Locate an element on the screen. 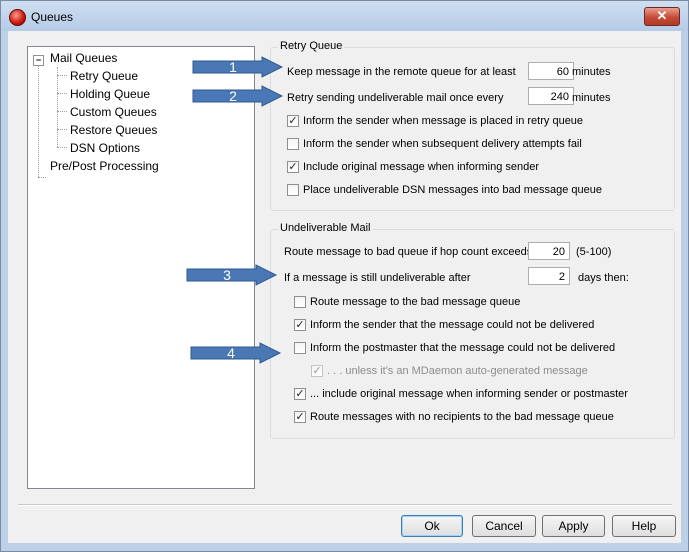 The image size is (689, 552). inform-sender-retry-checkbox: ✓ is located at coordinates (293, 121).